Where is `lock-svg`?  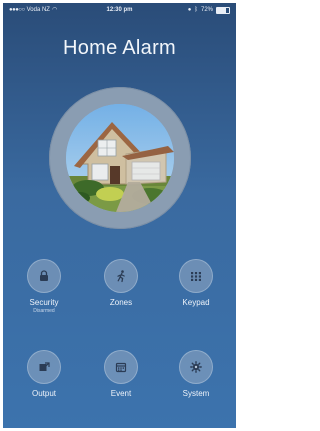 lock-svg is located at coordinates (44, 275).